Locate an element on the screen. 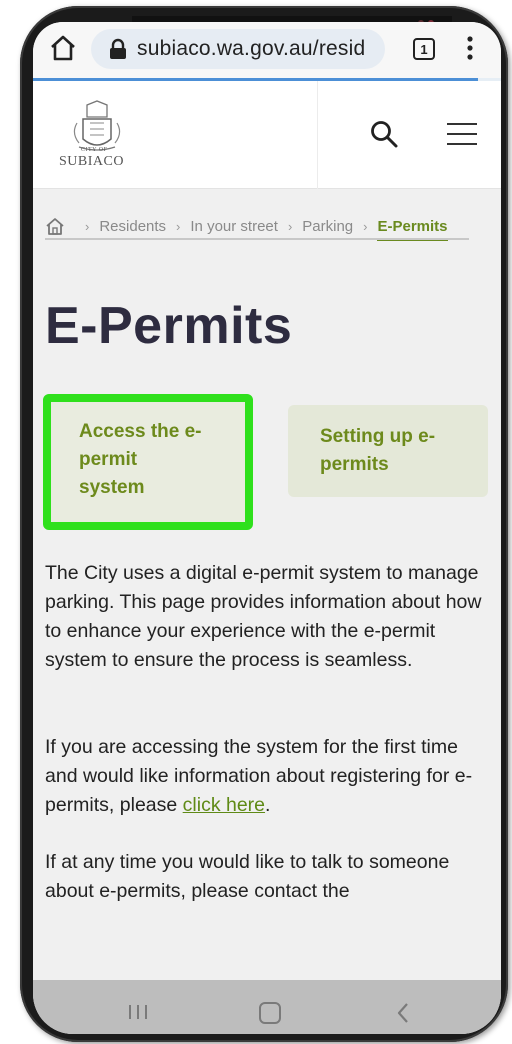  card-label-line: system is located at coordinates (112, 487).